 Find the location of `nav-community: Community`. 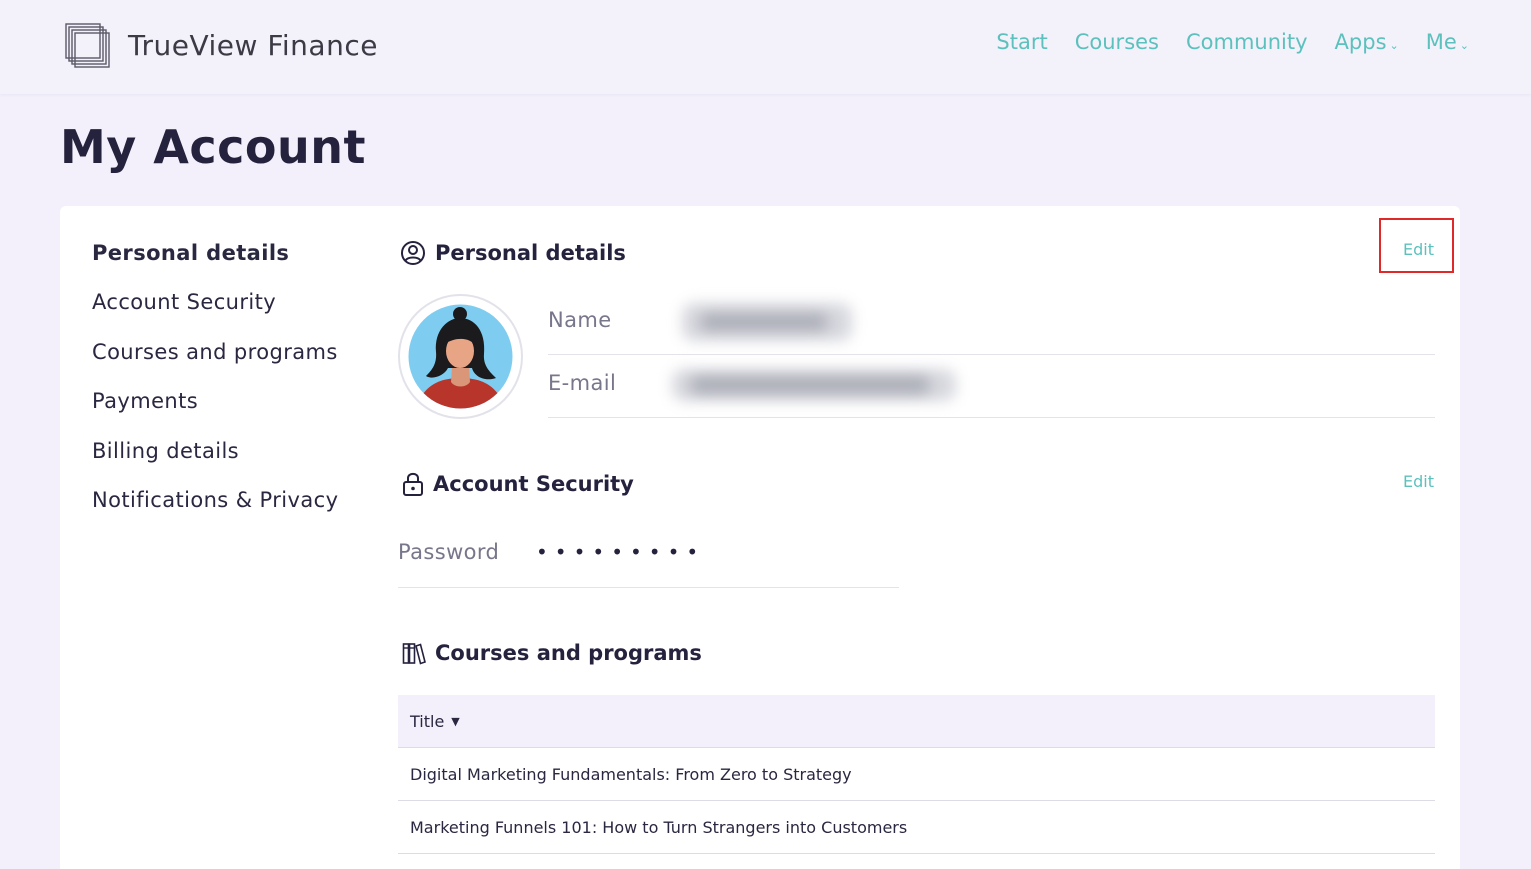

nav-community: Community is located at coordinates (1247, 42).